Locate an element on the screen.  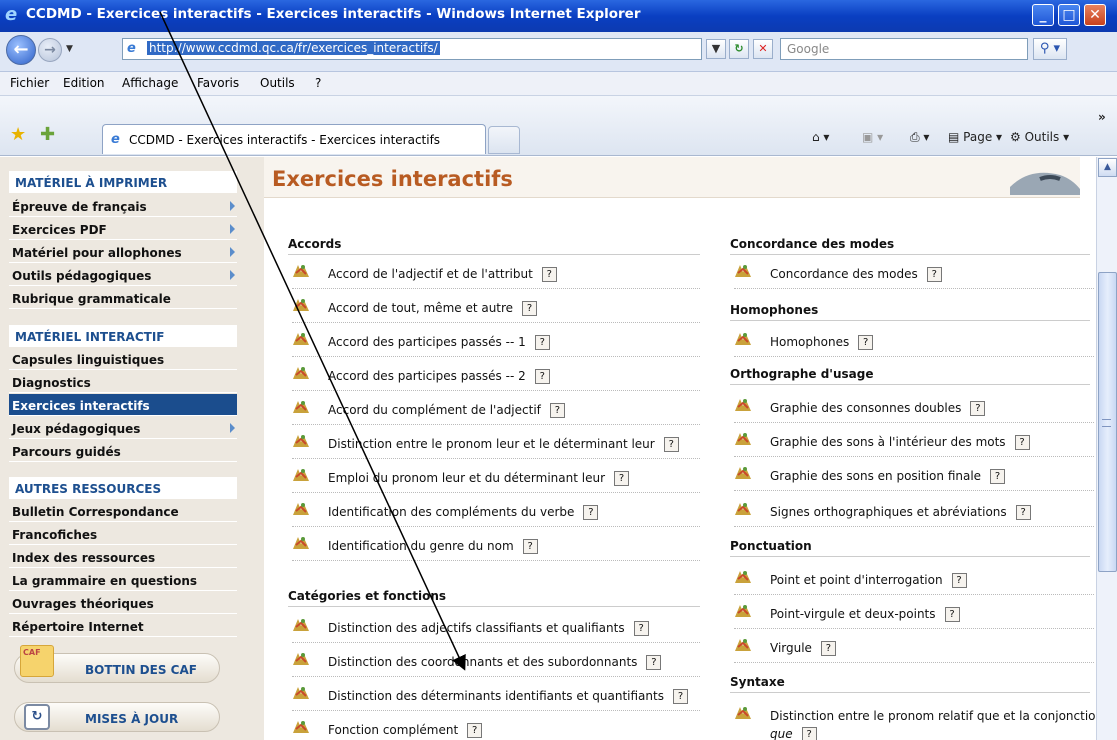
exercise-item: Graphie des consonnes doubles? is located at coordinates (914, 410).